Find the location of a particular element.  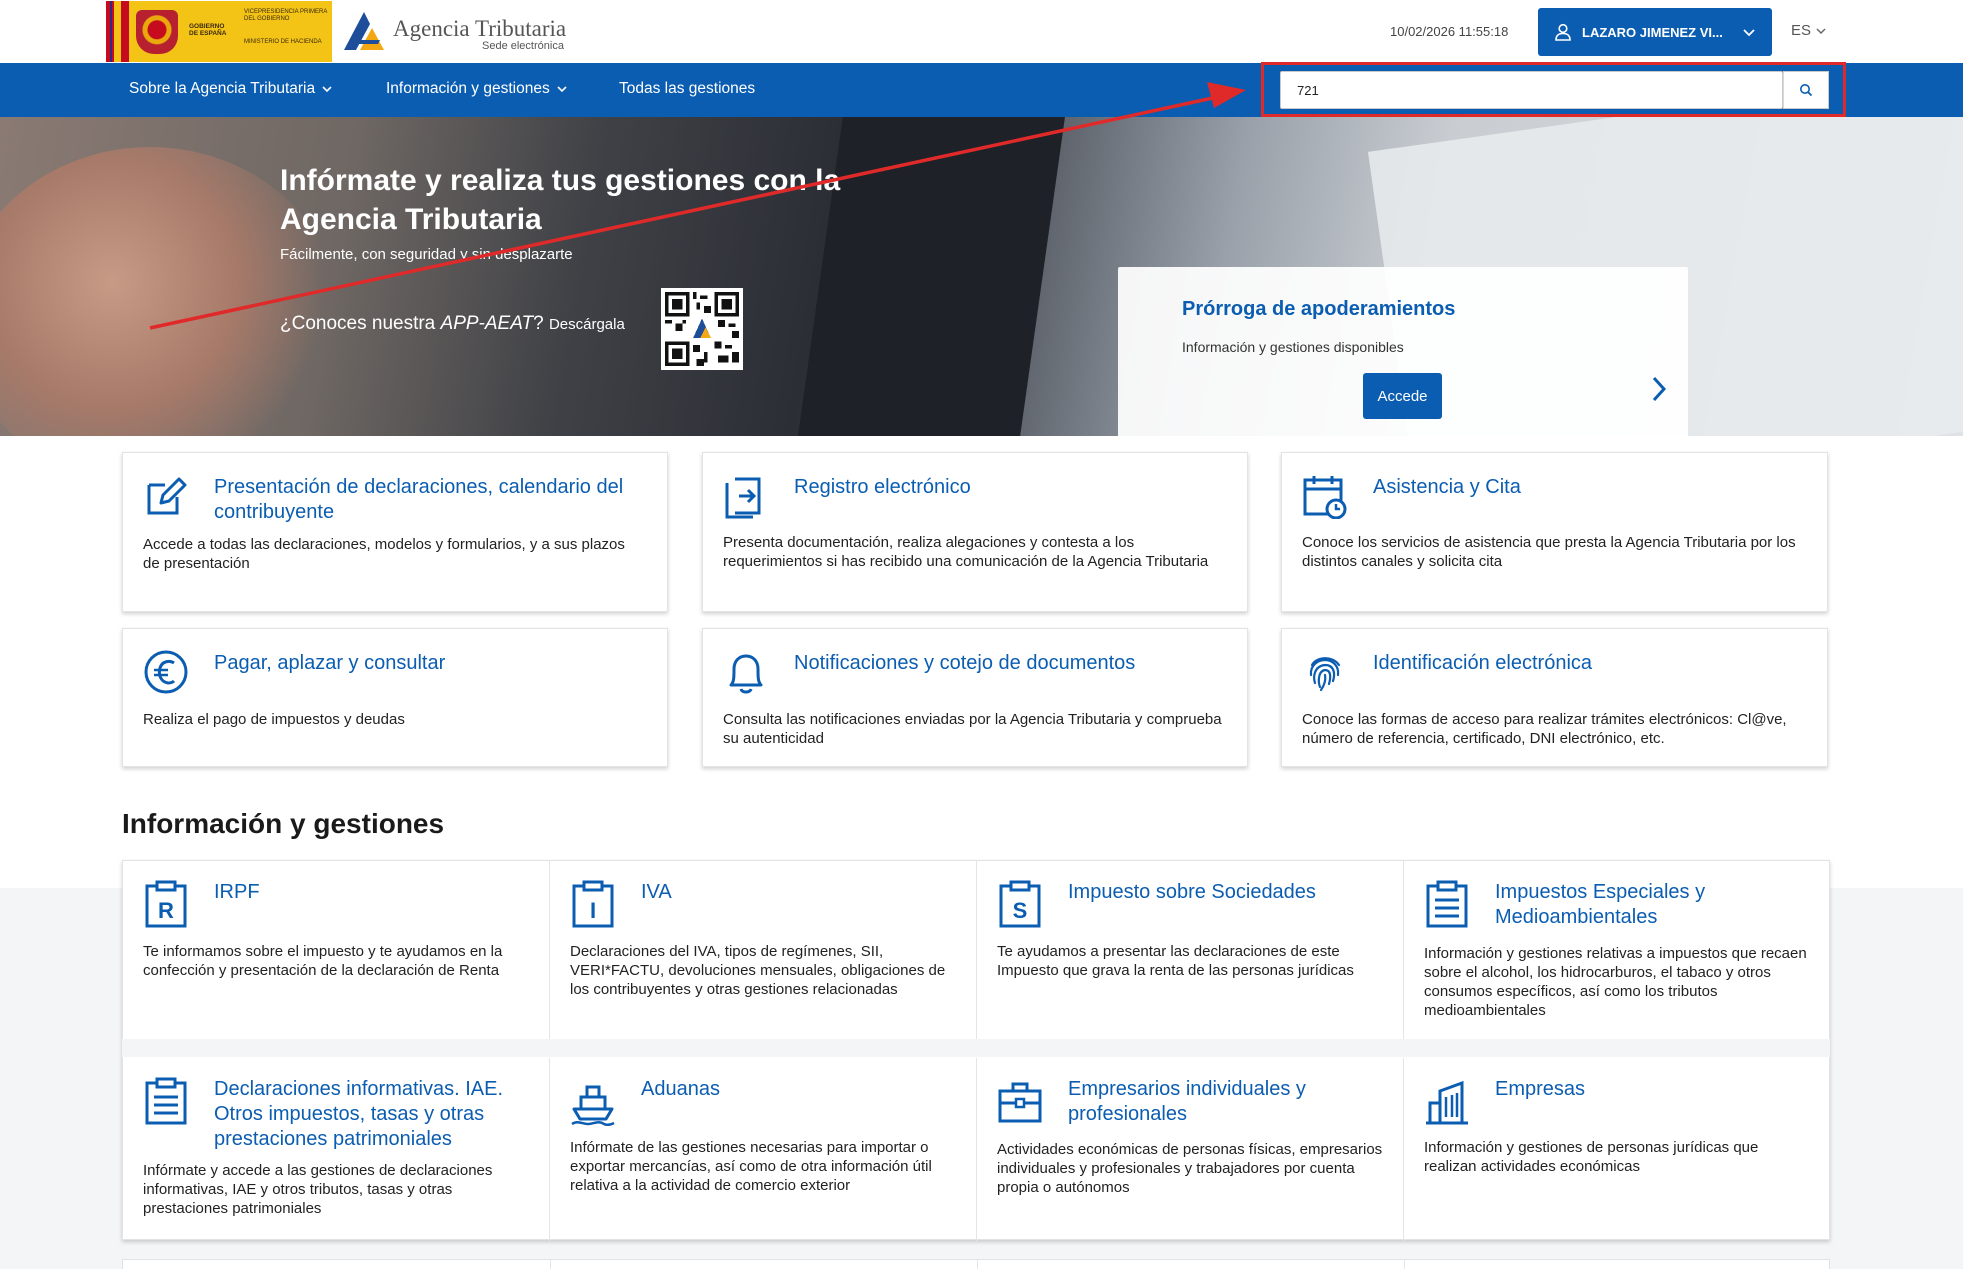

edit-icon is located at coordinates (167, 496).